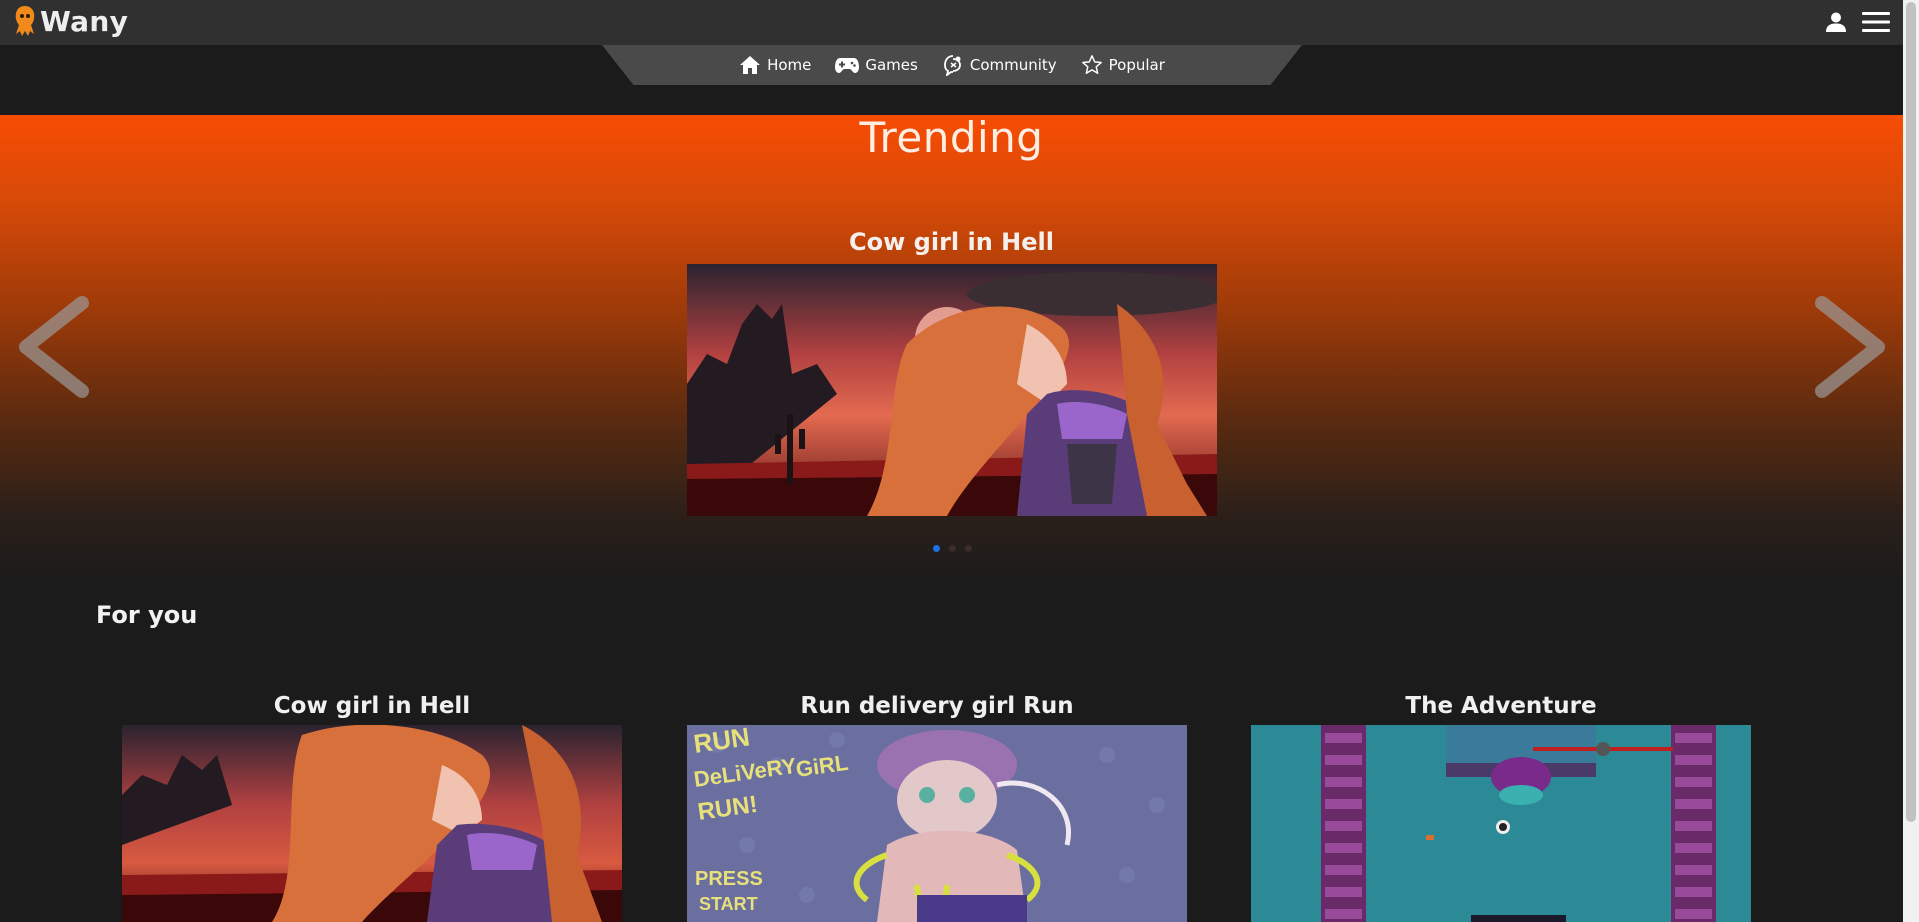  I want to click on nav-item-label: Popular, so click(1136, 65).